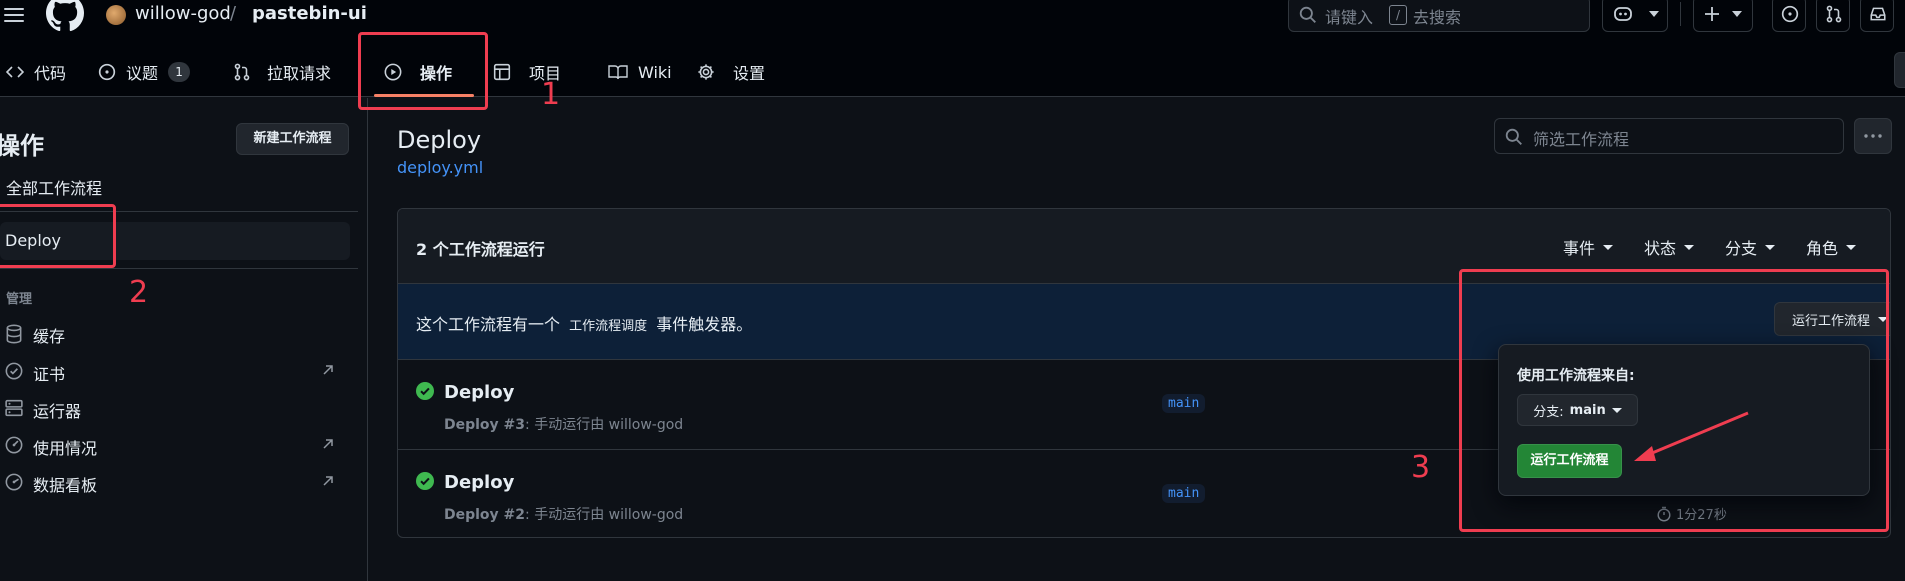  I want to click on run-meta: Deploy #3: 手动运行由 willow-god, so click(563, 424).